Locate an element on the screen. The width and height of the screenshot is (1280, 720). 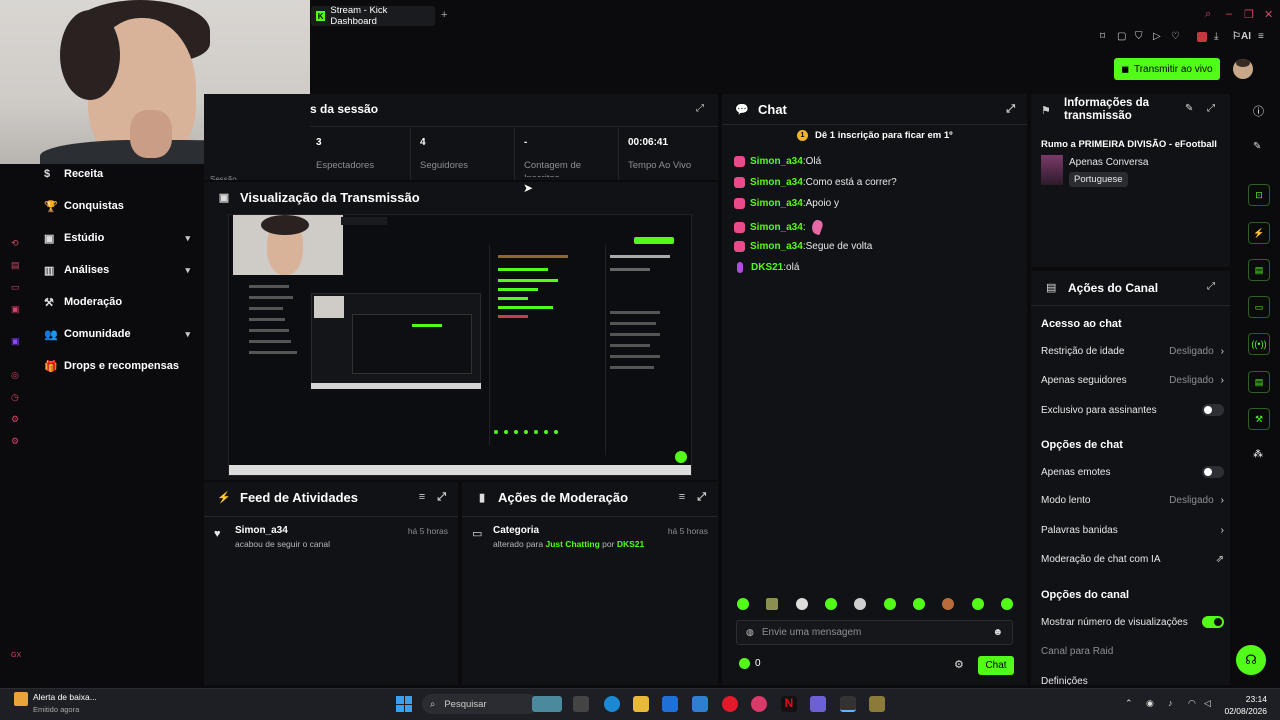
taskbar-store-icon is located at coordinates (670, 704).